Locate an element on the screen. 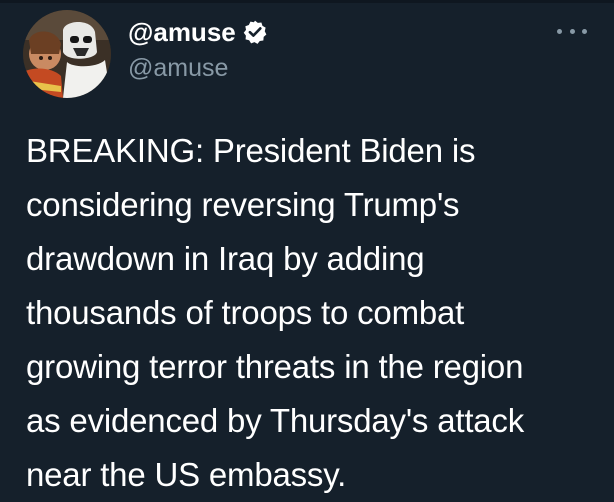 The image size is (614, 502). avatar is located at coordinates (67, 54).